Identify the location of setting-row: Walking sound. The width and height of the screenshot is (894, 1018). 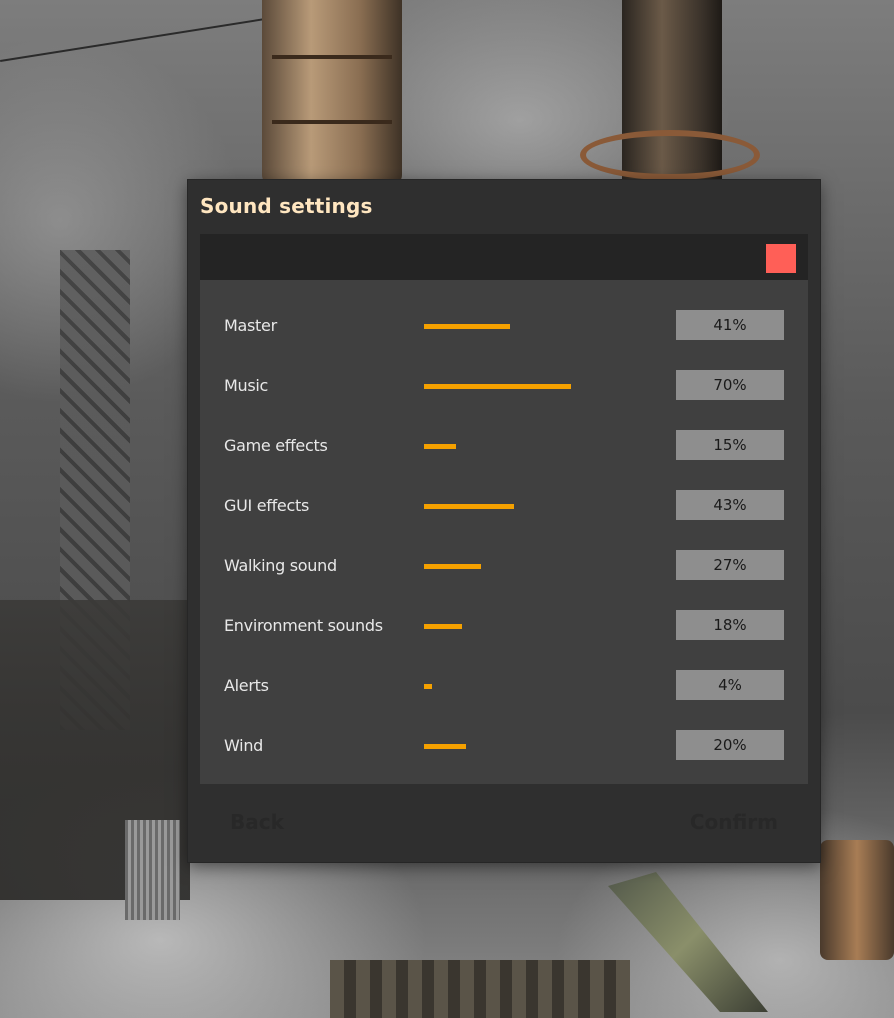
(504, 566).